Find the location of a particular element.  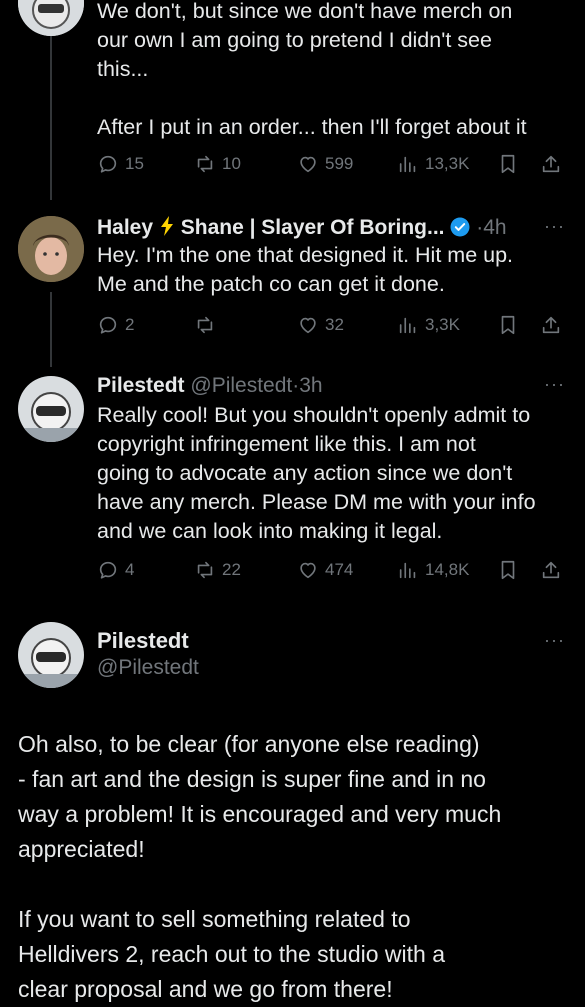

views-button: 13,3K is located at coordinates (433, 164).